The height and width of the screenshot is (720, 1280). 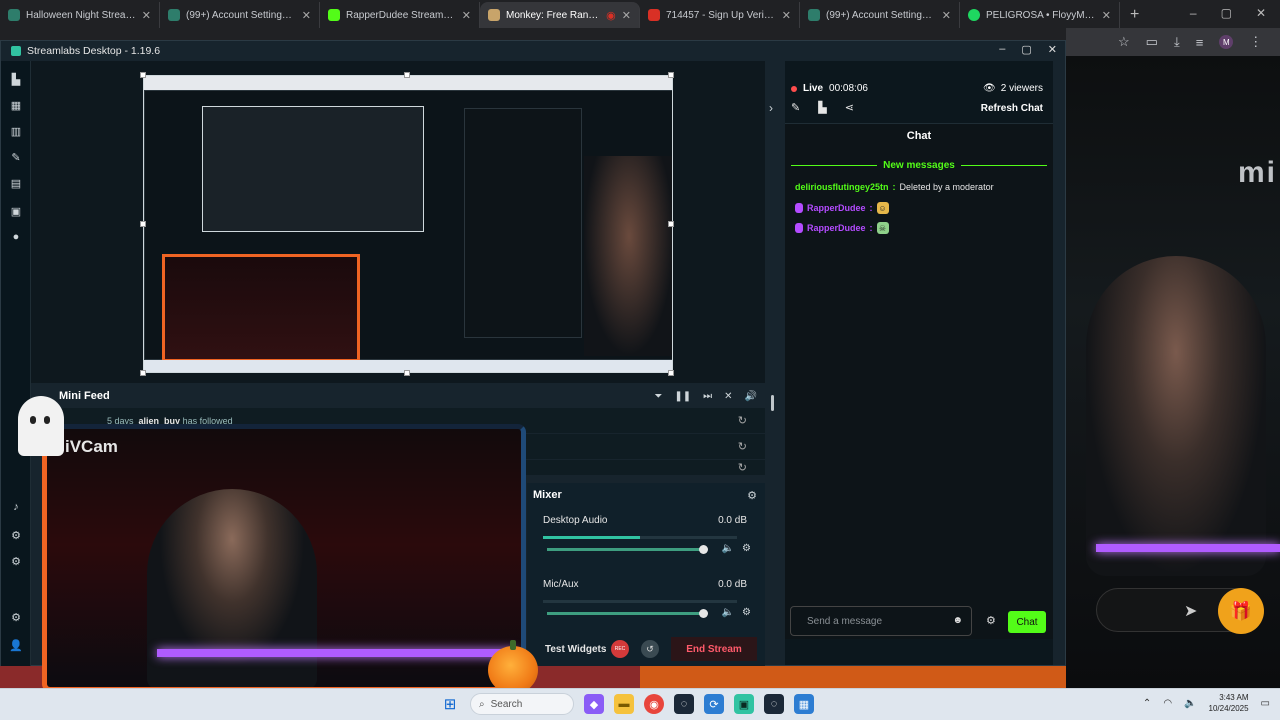 I want to click on audio-source-db: 0.0 dB, so click(x=732, y=584).